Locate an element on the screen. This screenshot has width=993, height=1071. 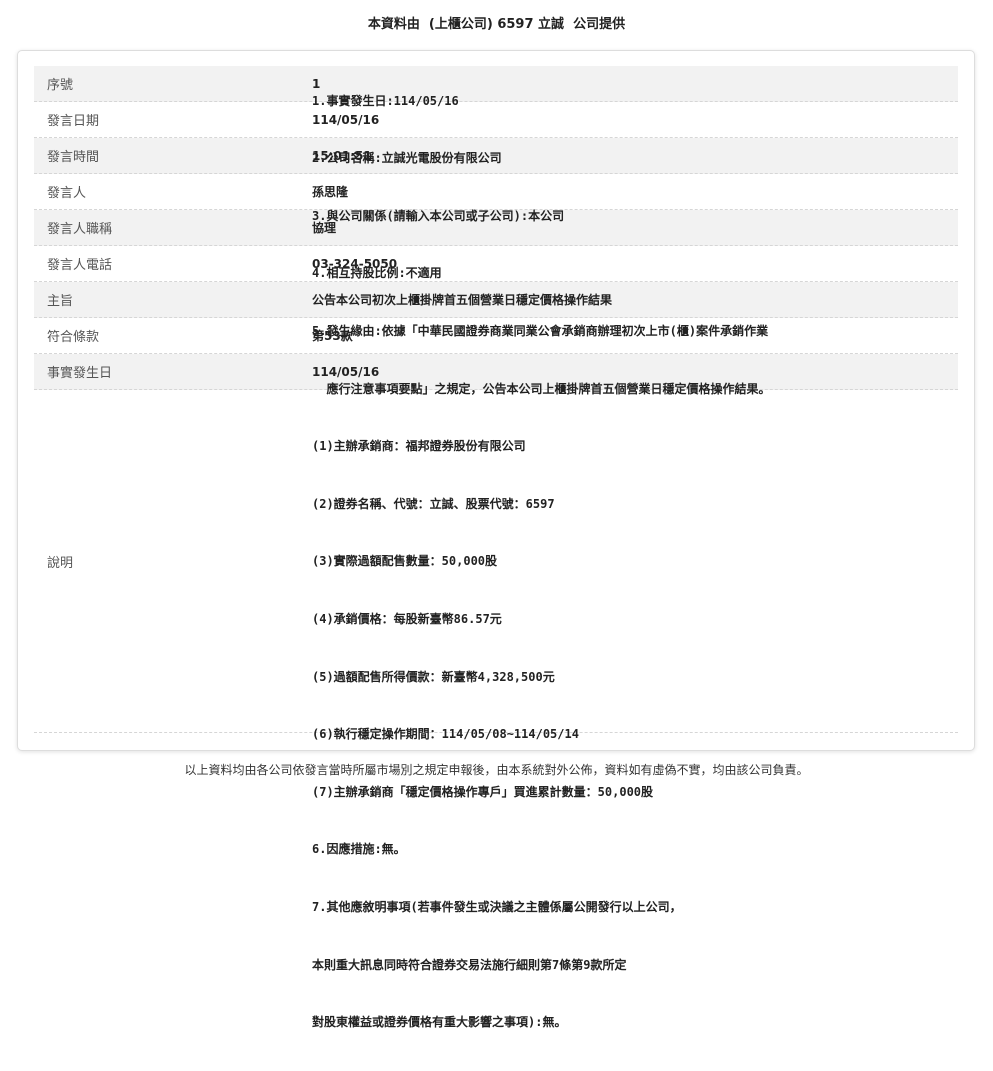
description-line: (5)過額配售所得價款：新臺幣4,328,500元 is located at coordinates (433, 676).